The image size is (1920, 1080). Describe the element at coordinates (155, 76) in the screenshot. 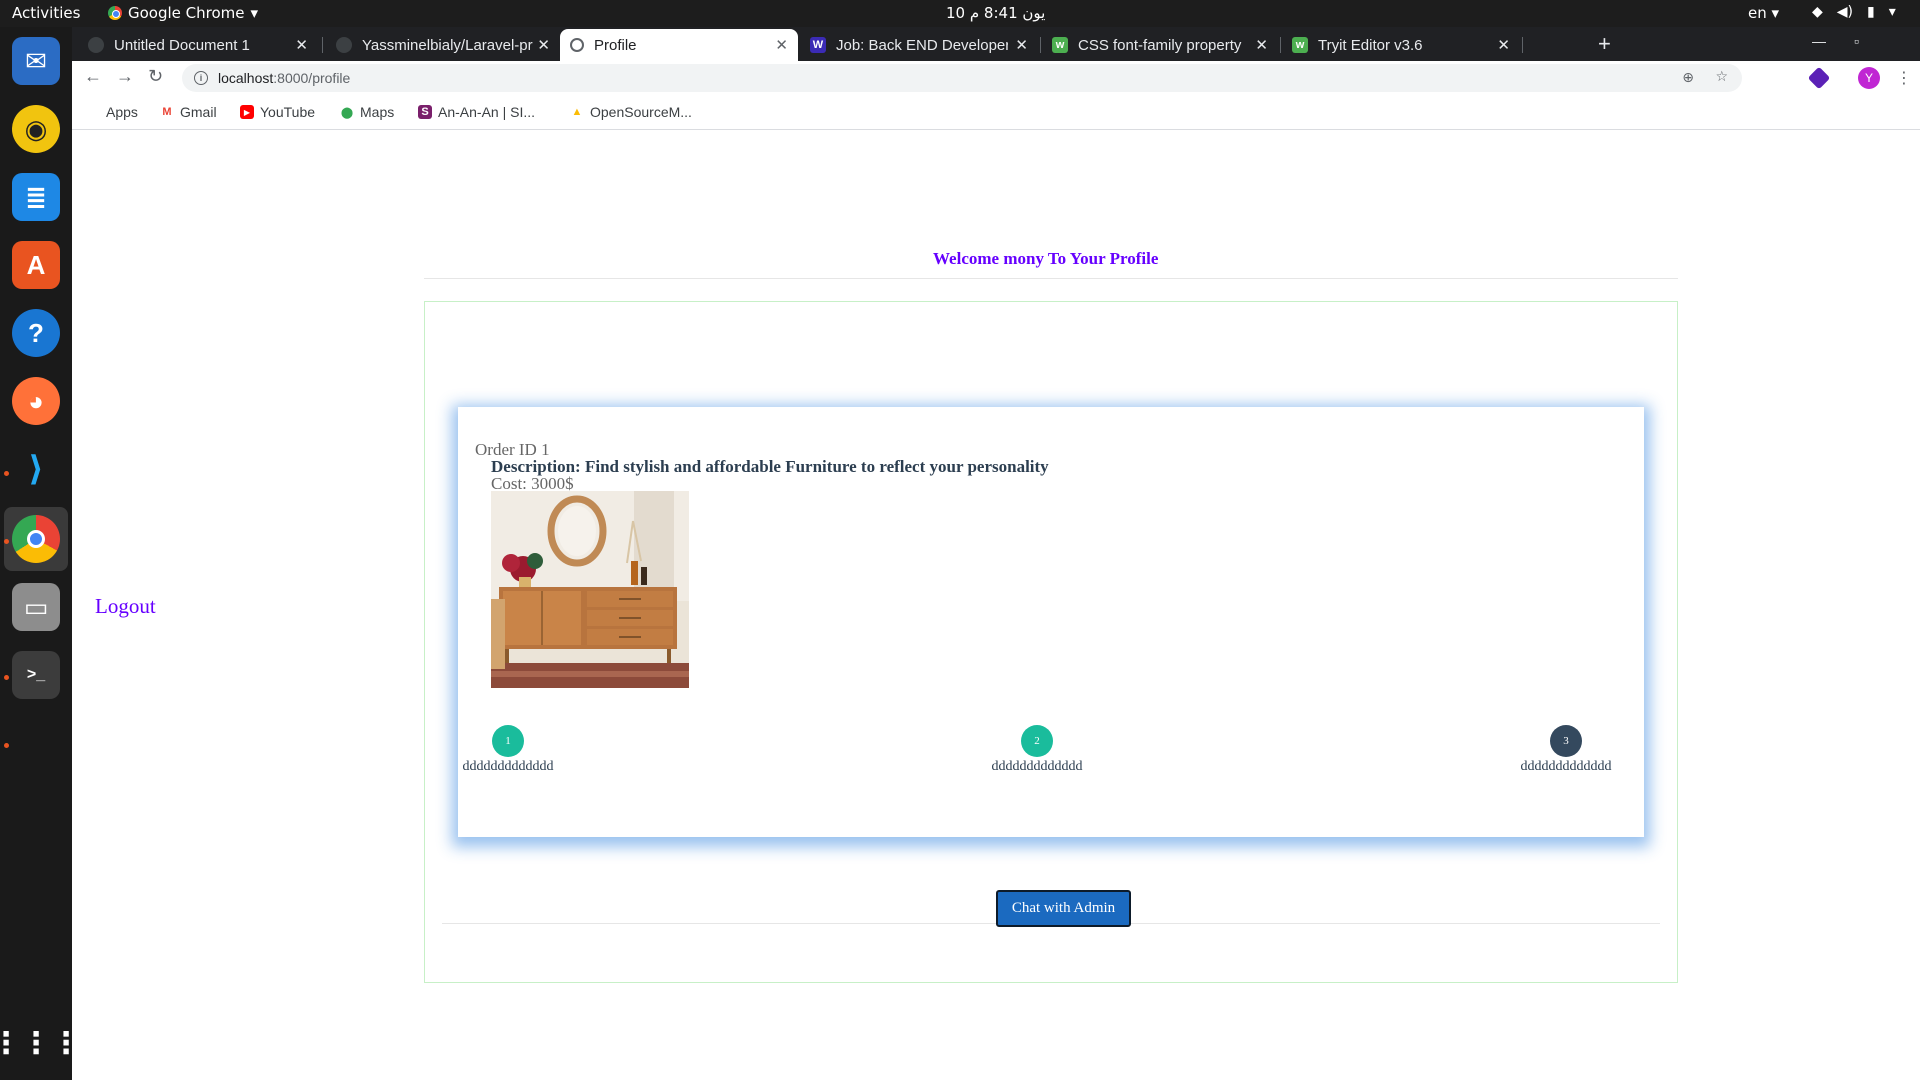

I see `reload-icon: ↻` at that location.